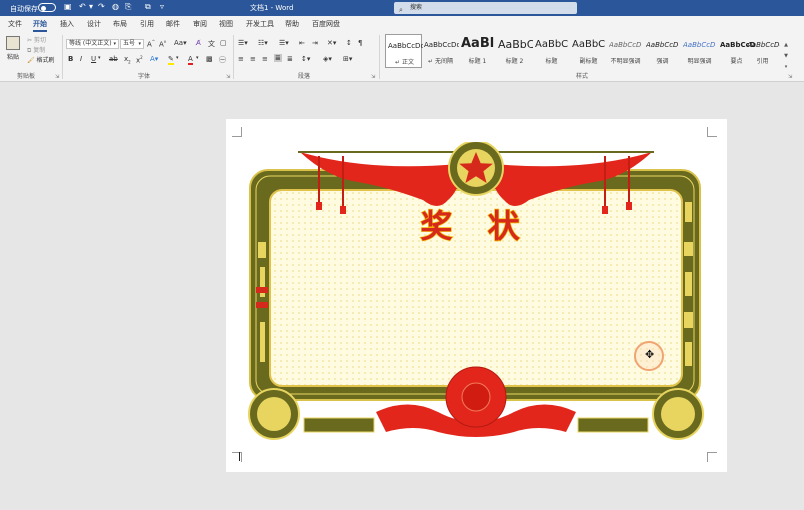  I want to click on tab-help: 帮助, so click(292, 24).